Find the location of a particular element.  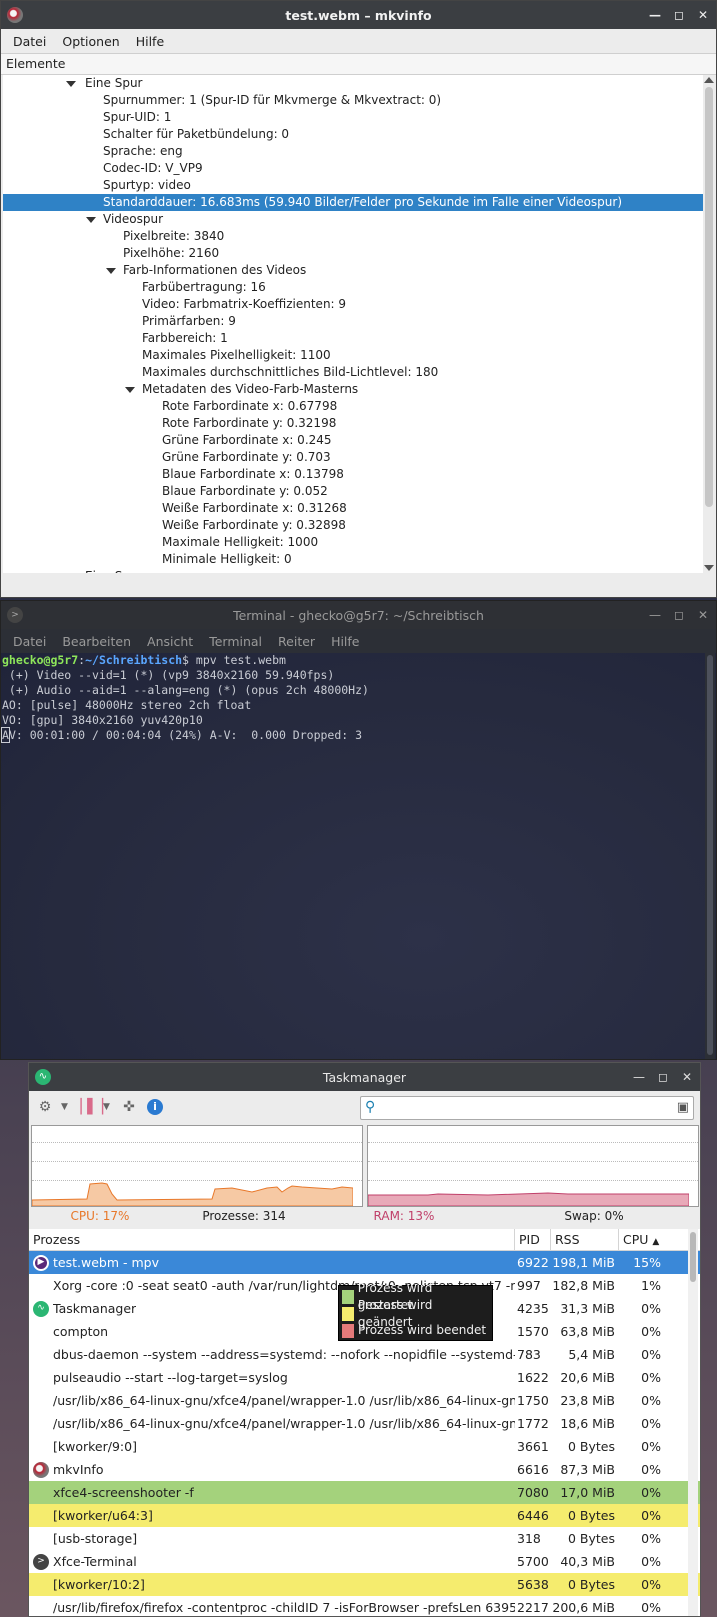

process-rss: 31,3 MiB is located at coordinates (587, 1308).